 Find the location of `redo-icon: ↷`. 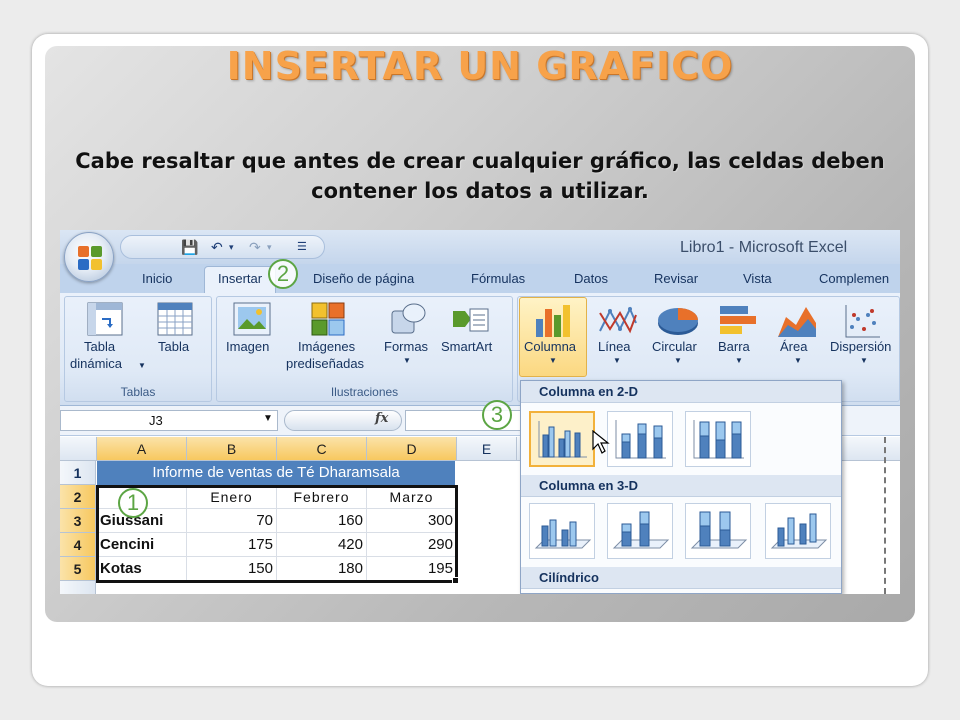

redo-icon: ↷ is located at coordinates (255, 247).